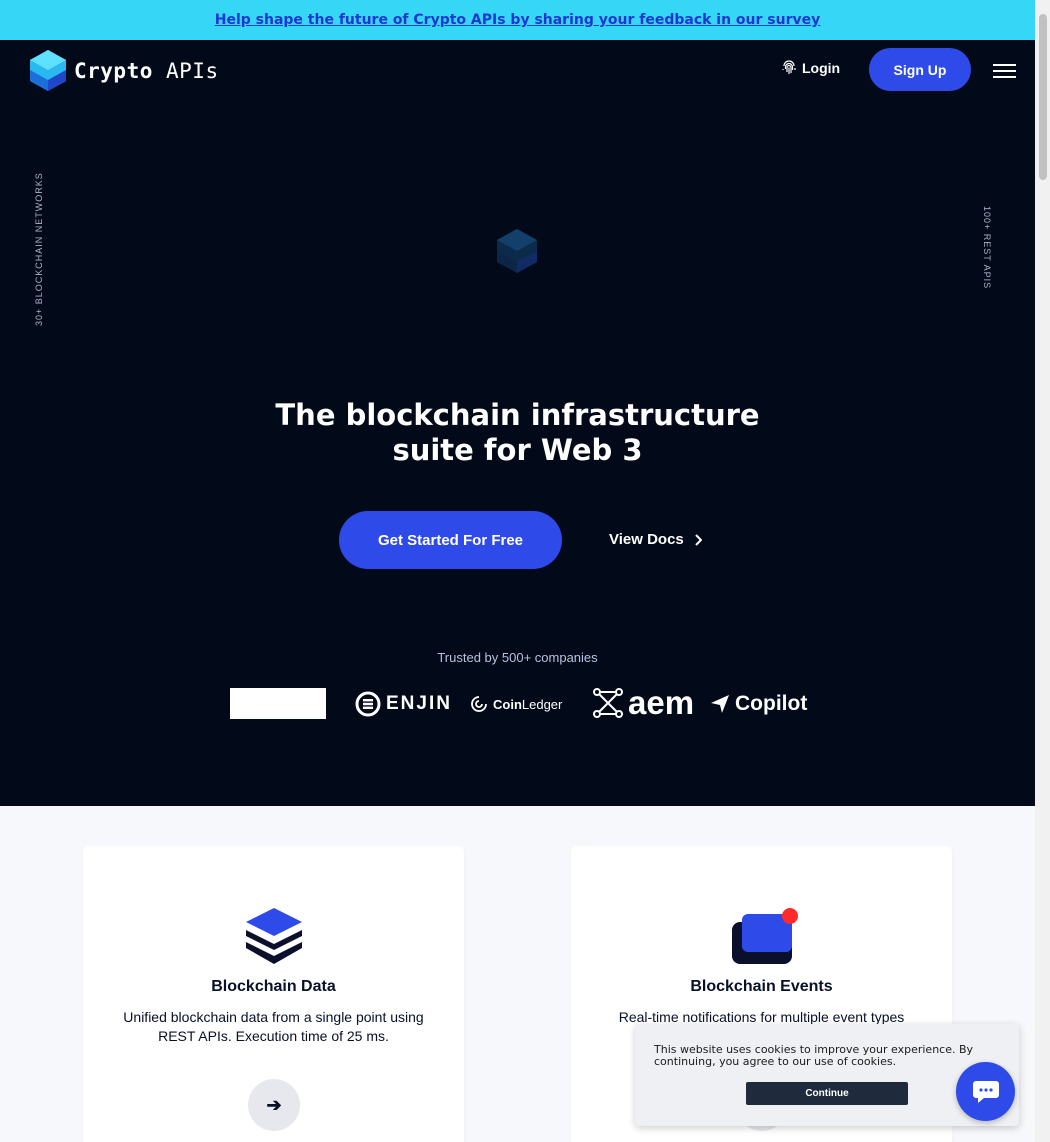 This screenshot has height=1142, width=1050. I want to click on coinledger-text-rest: Ledger, so click(542, 704).